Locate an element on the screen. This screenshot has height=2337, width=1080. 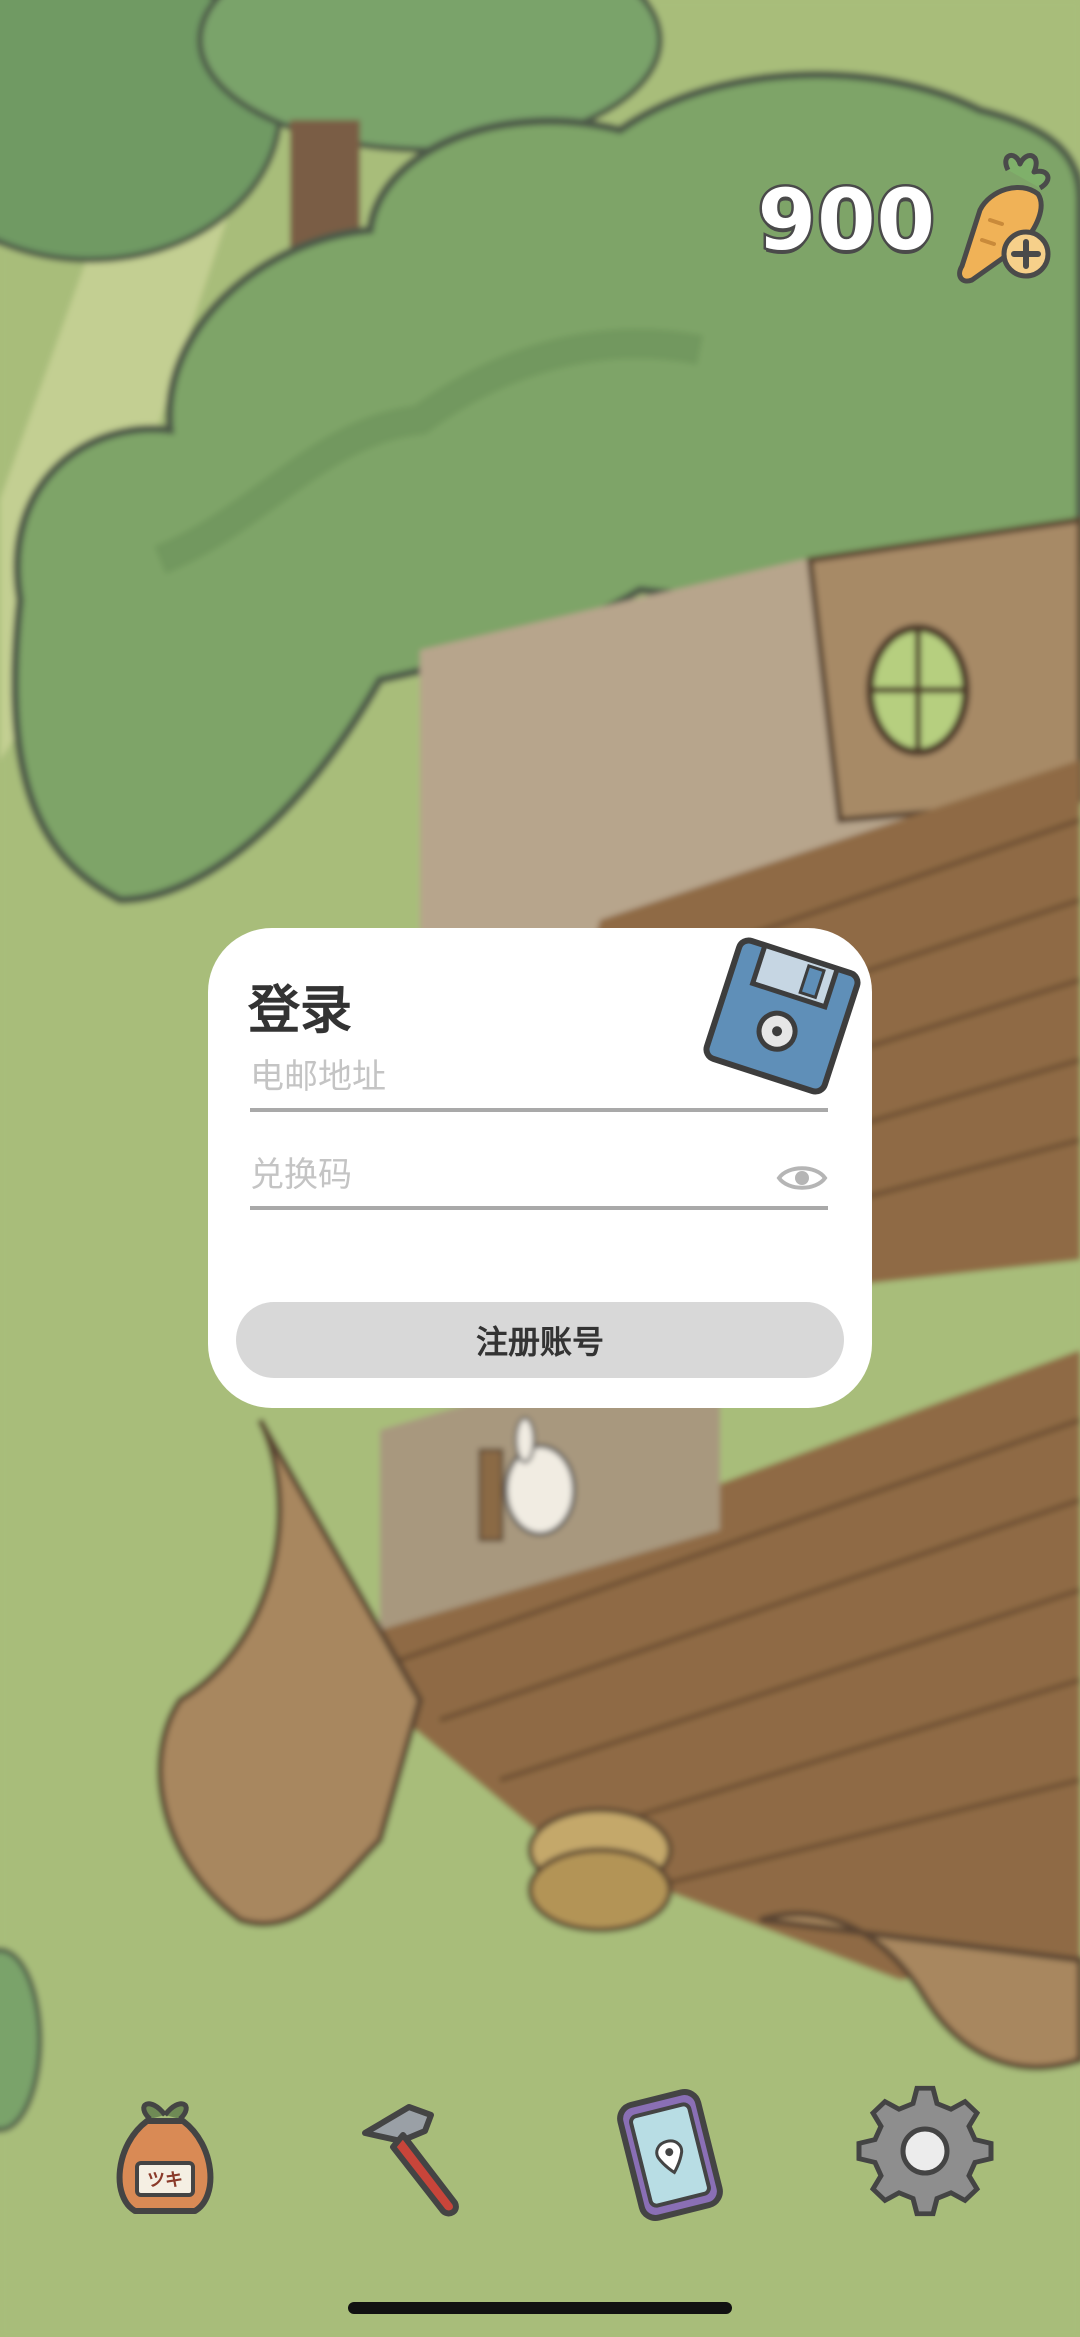
phone-map-button is located at coordinates (670, 2155).